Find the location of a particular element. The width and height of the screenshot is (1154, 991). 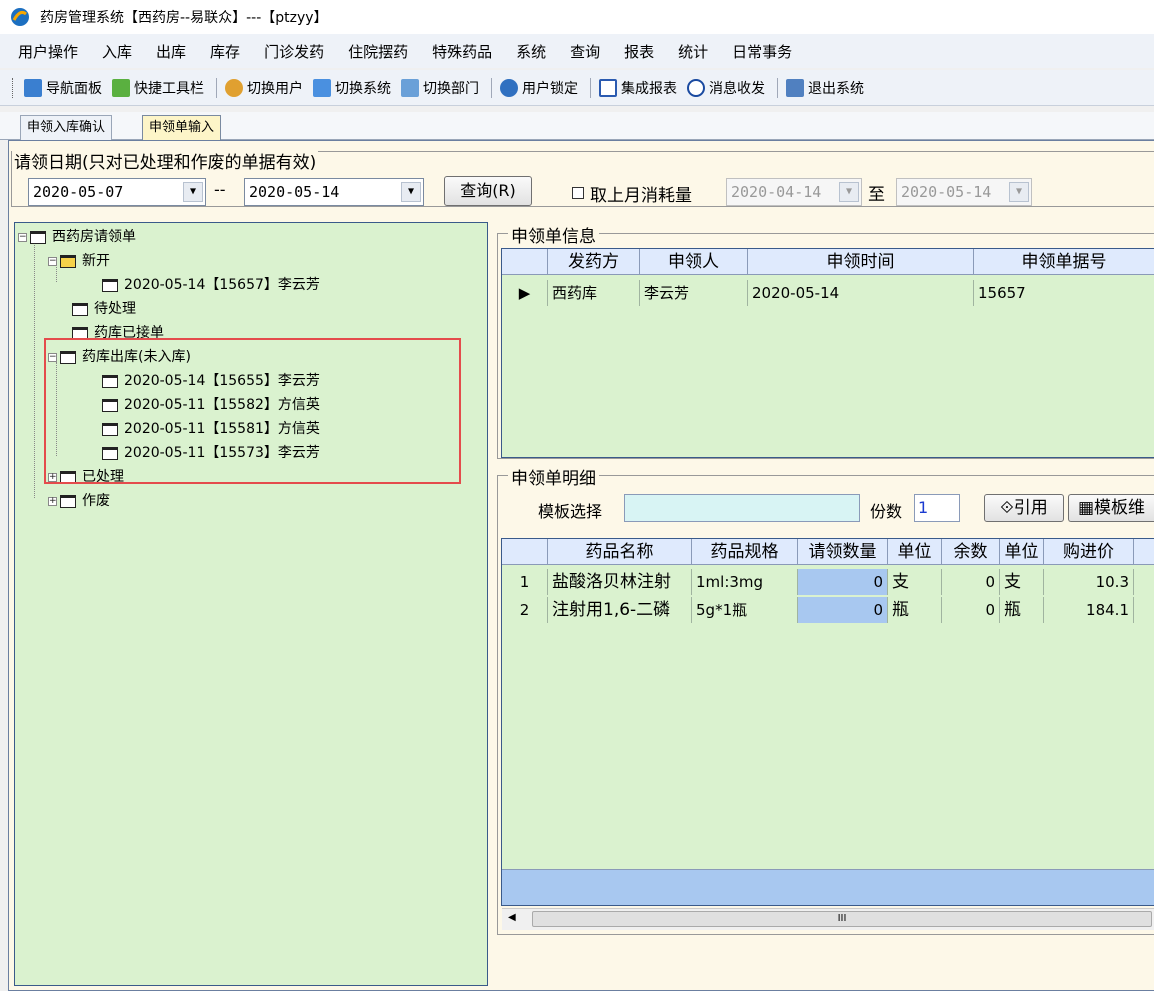

copies-input: 1 is located at coordinates (937, 508).